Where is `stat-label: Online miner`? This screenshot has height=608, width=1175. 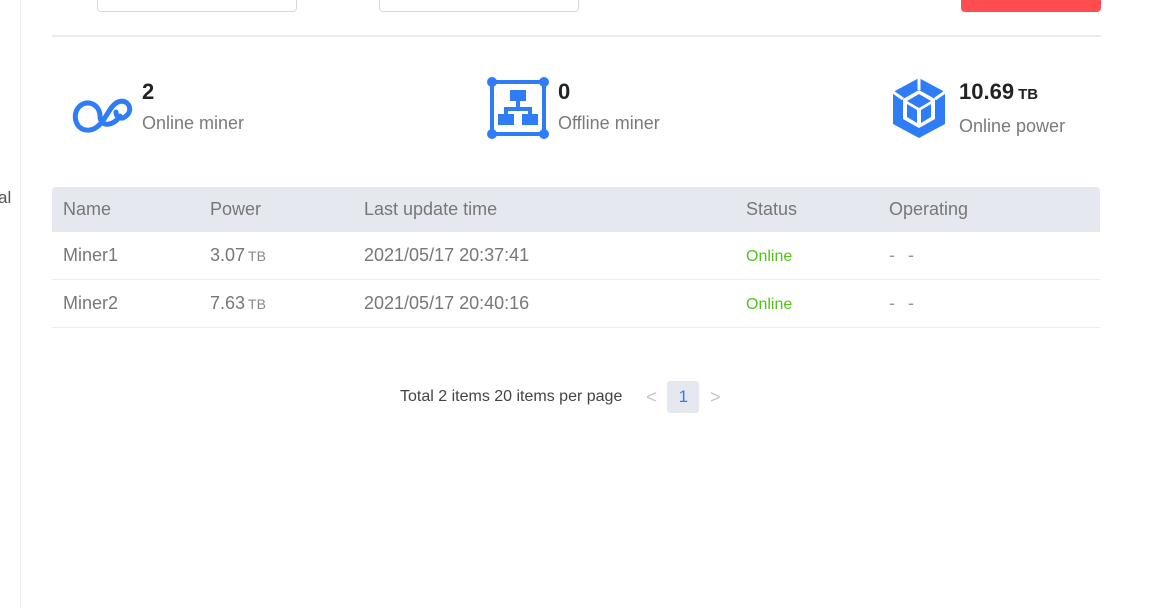 stat-label: Online miner is located at coordinates (193, 123).